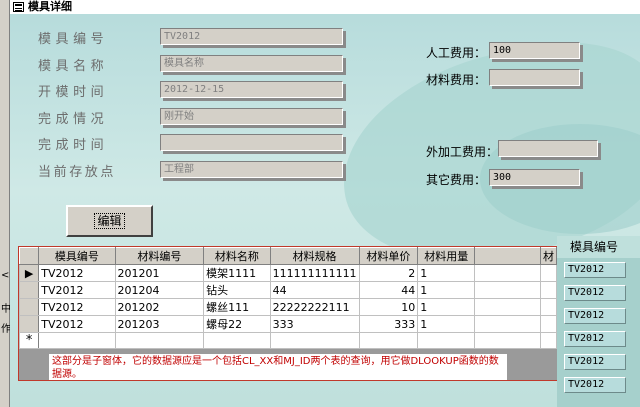 This screenshot has width=640, height=407. I want to click on finish-date-field, so click(251, 142).